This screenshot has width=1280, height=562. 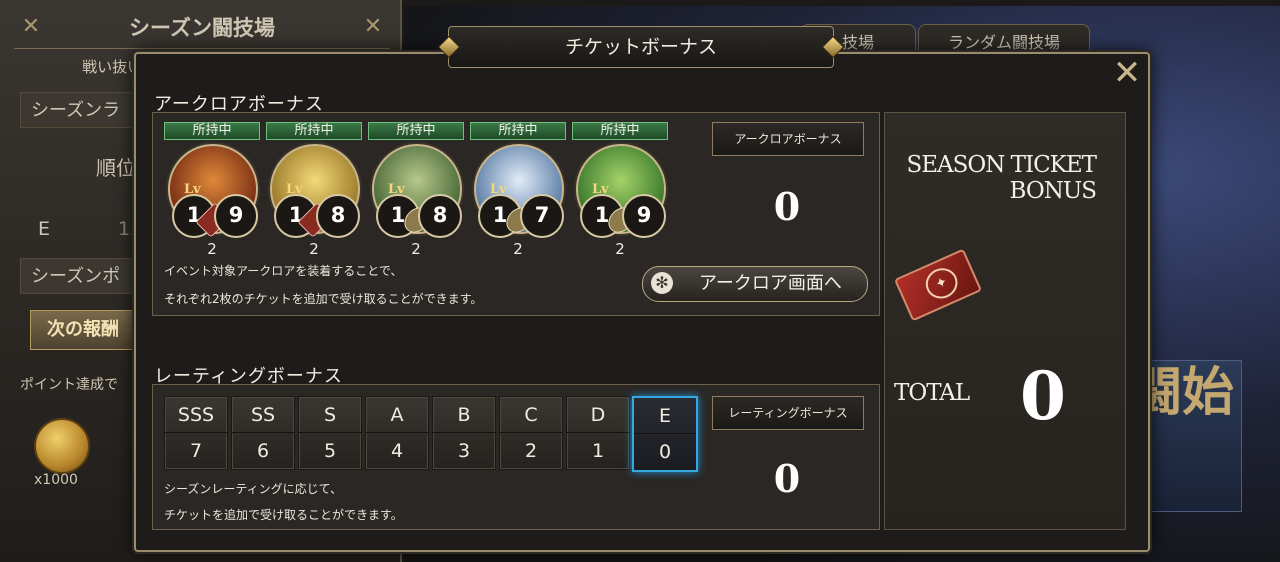 What do you see at coordinates (932, 393) in the screenshot?
I see `total-label: TOTAL` at bounding box center [932, 393].